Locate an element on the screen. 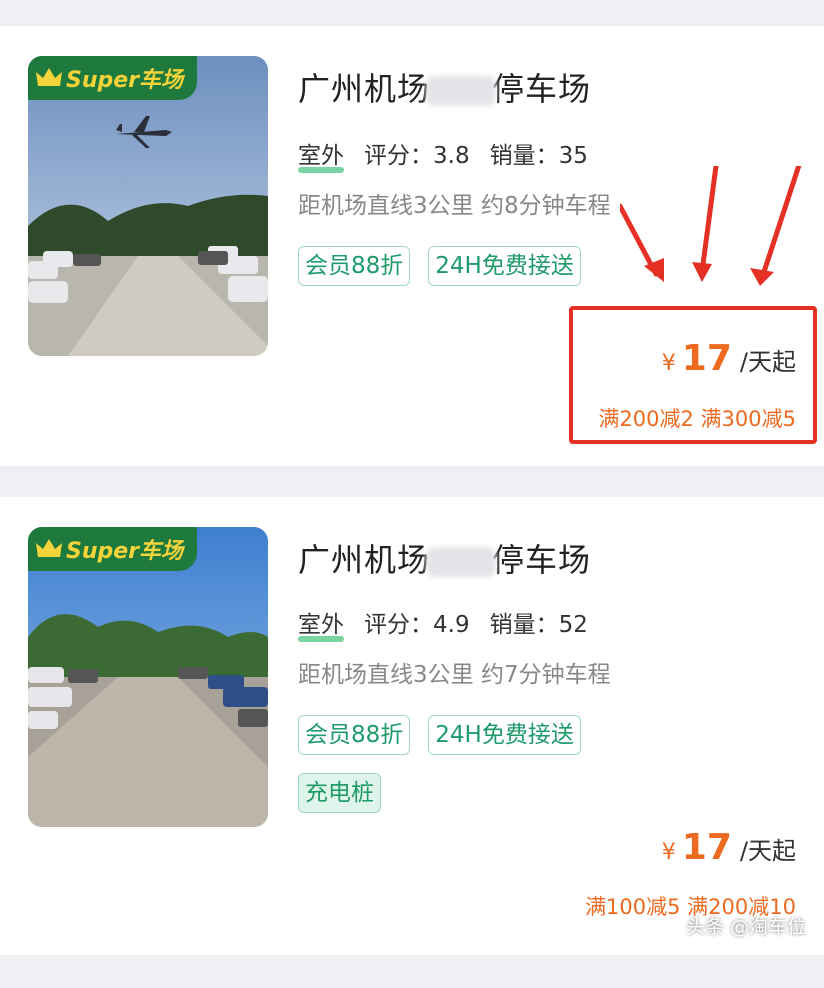  arrows-annotation is located at coordinates (711, 226).